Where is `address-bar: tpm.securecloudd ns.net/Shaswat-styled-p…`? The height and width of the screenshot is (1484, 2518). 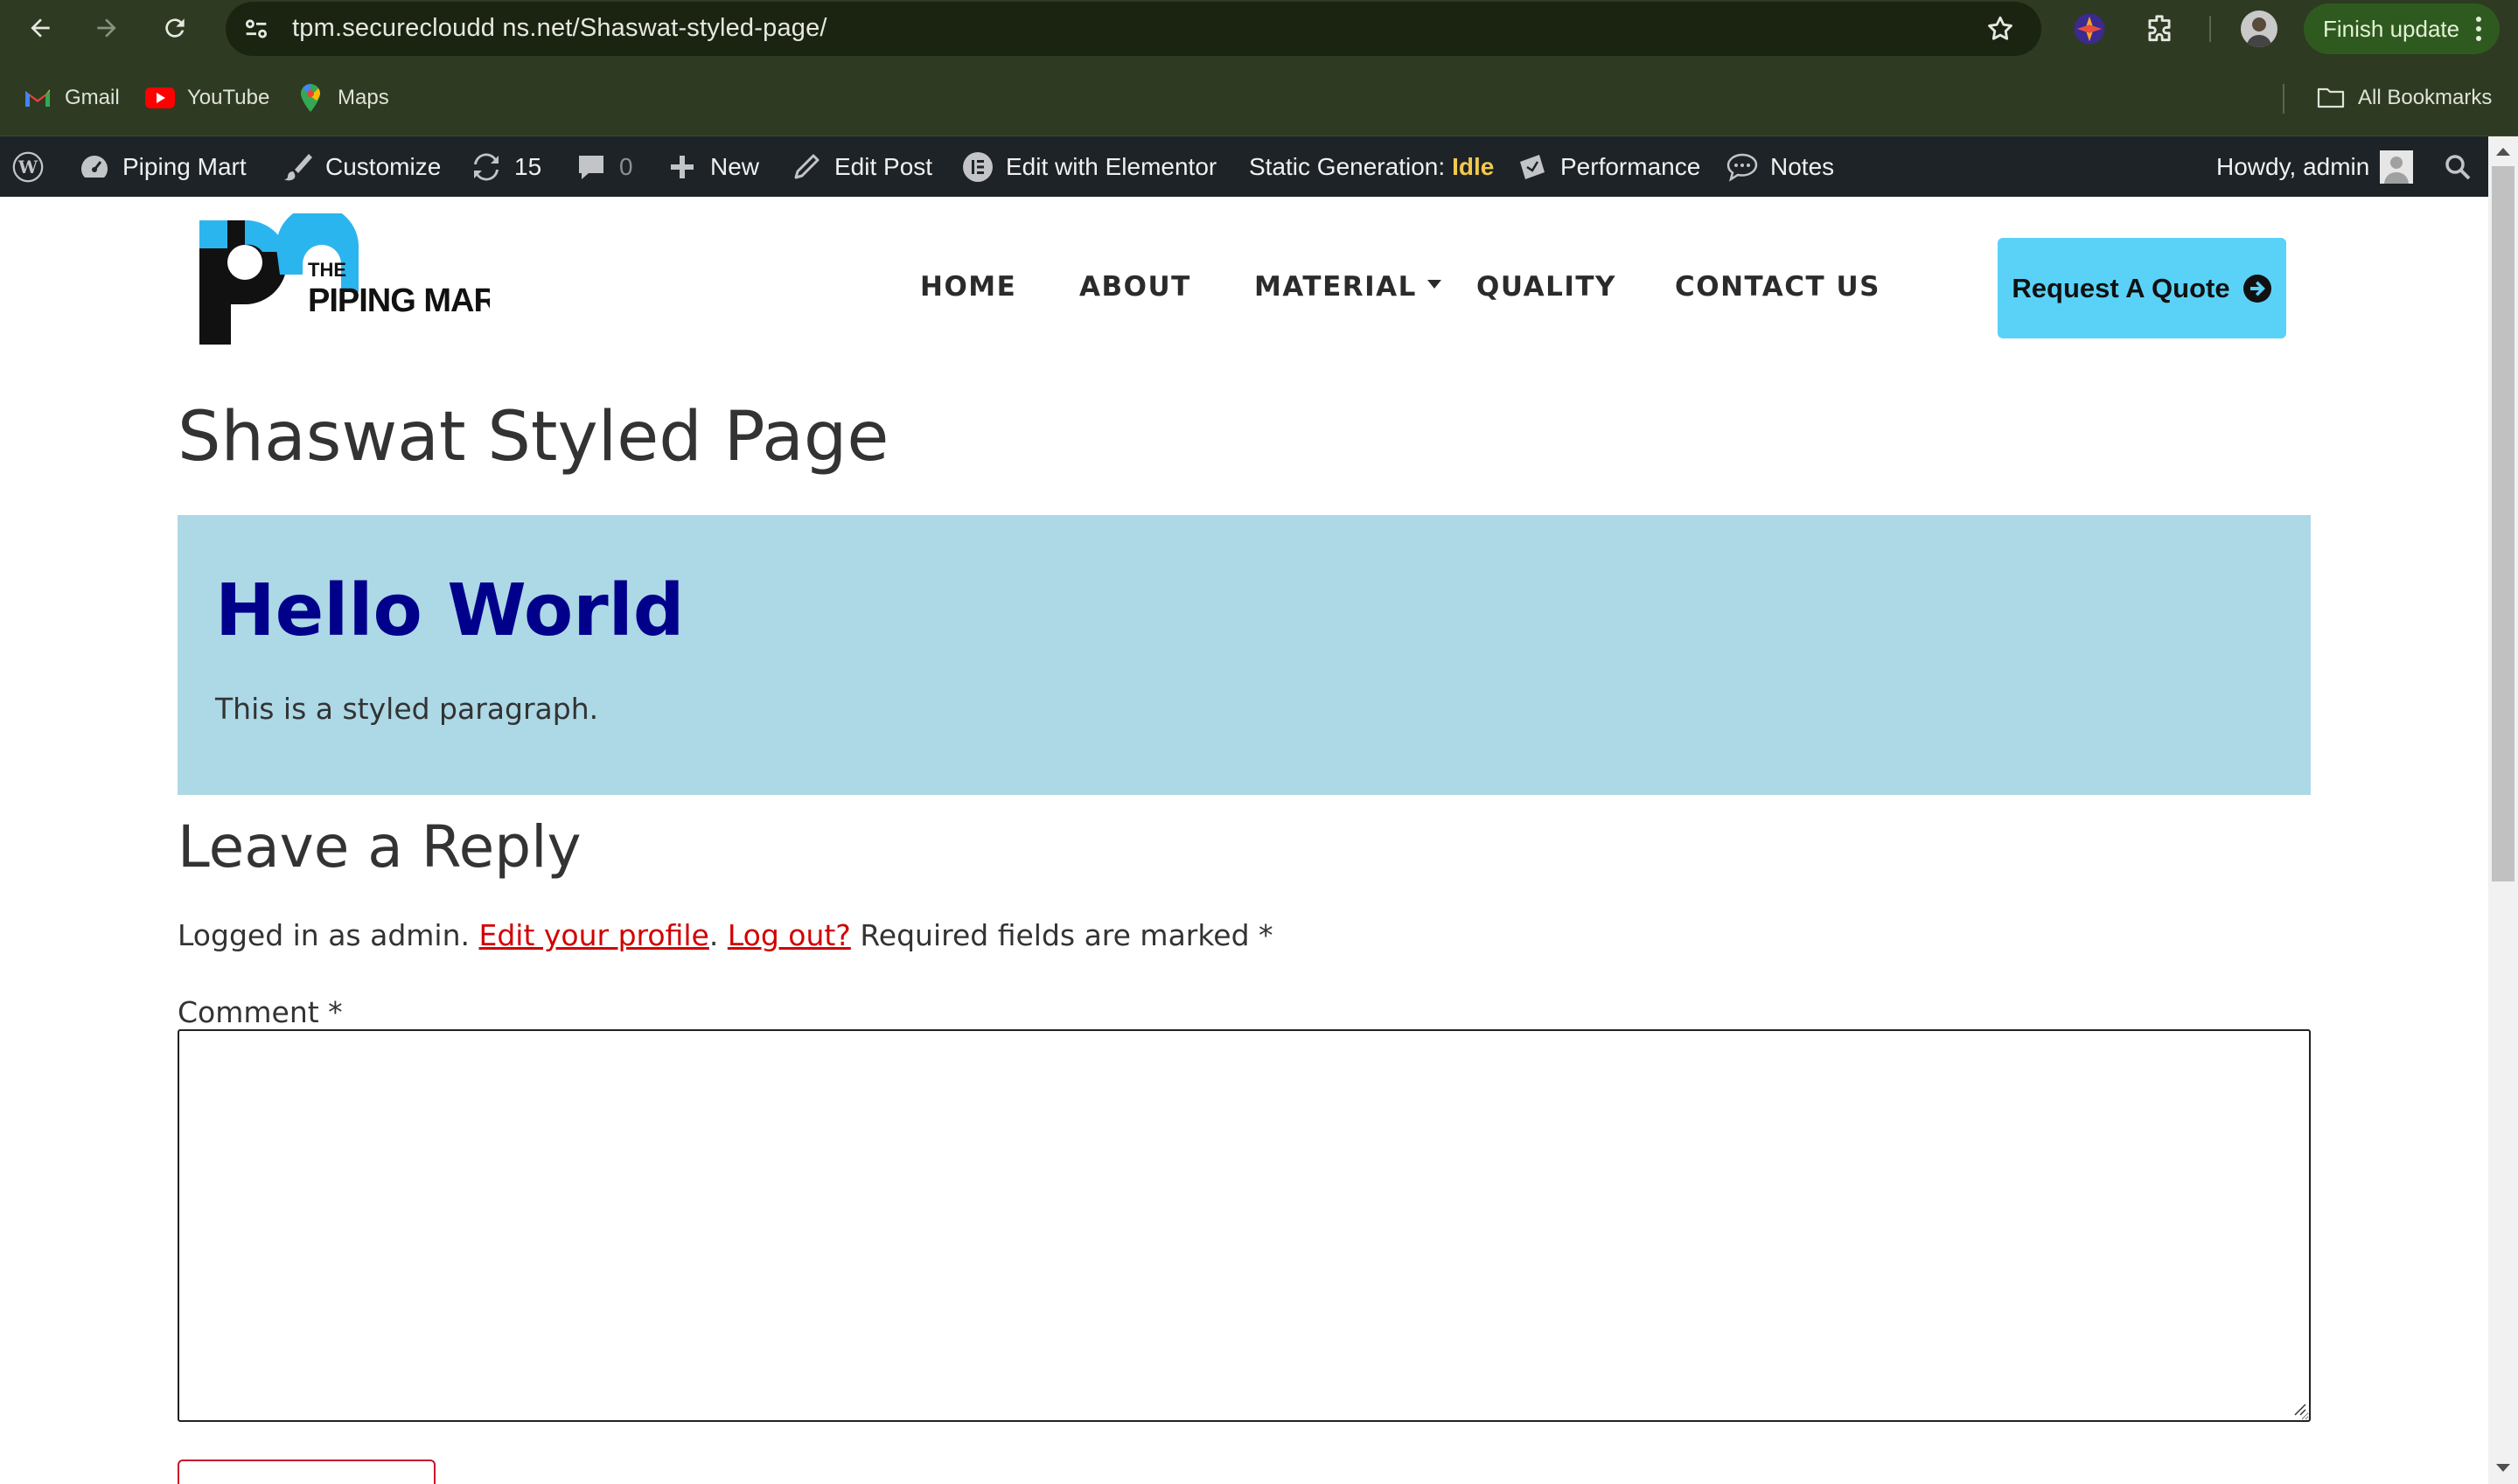 address-bar: tpm.securecloudd ns.net/Shaswat-styled-p… is located at coordinates (1134, 29).